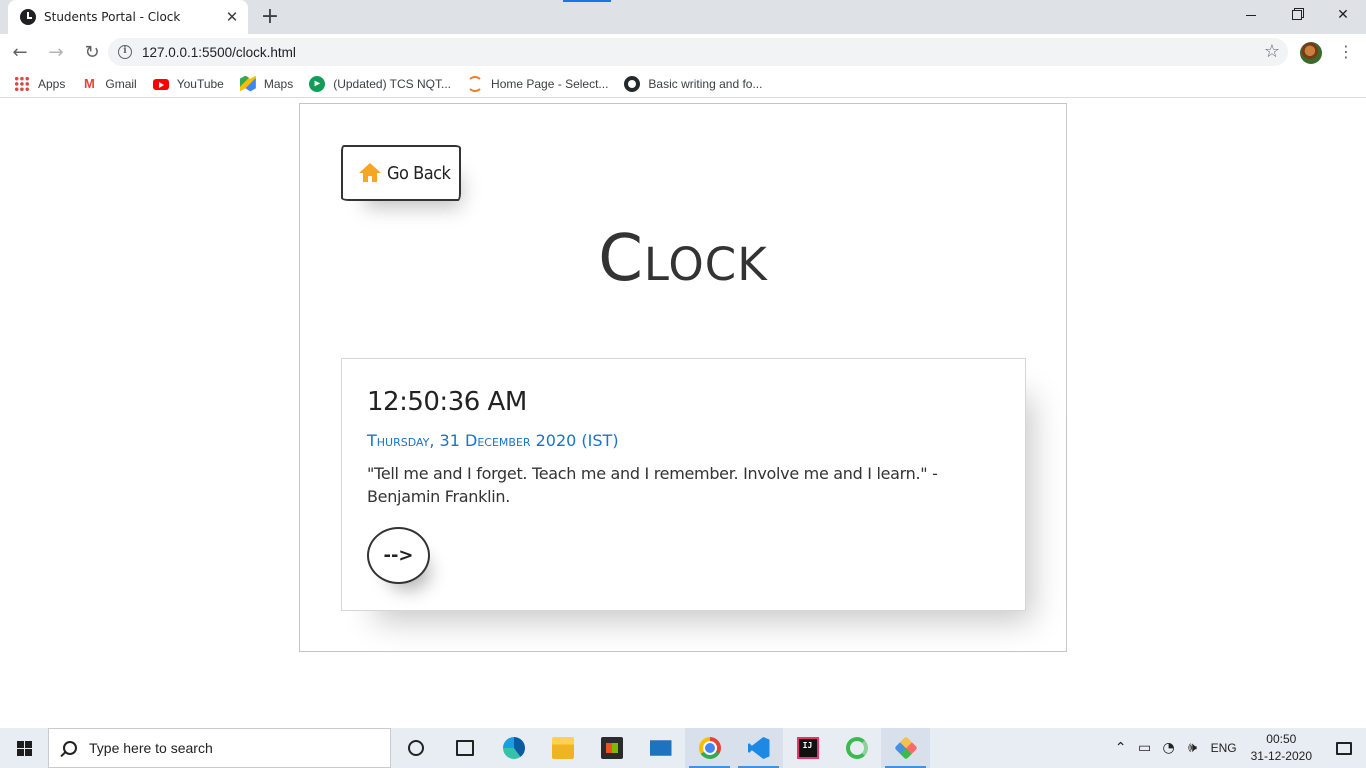  I want to click on time-display: 12:50:36 AM, so click(447, 402).